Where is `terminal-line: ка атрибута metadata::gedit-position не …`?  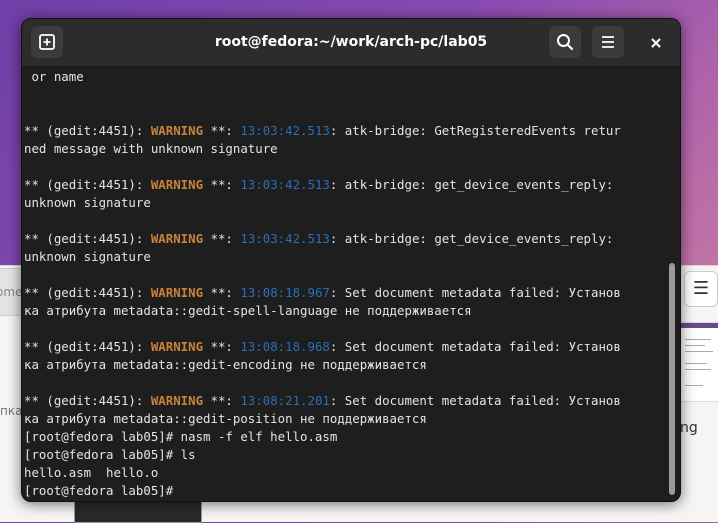
terminal-line: ка атрибута metadata::gedit-position не … is located at coordinates (344, 419).